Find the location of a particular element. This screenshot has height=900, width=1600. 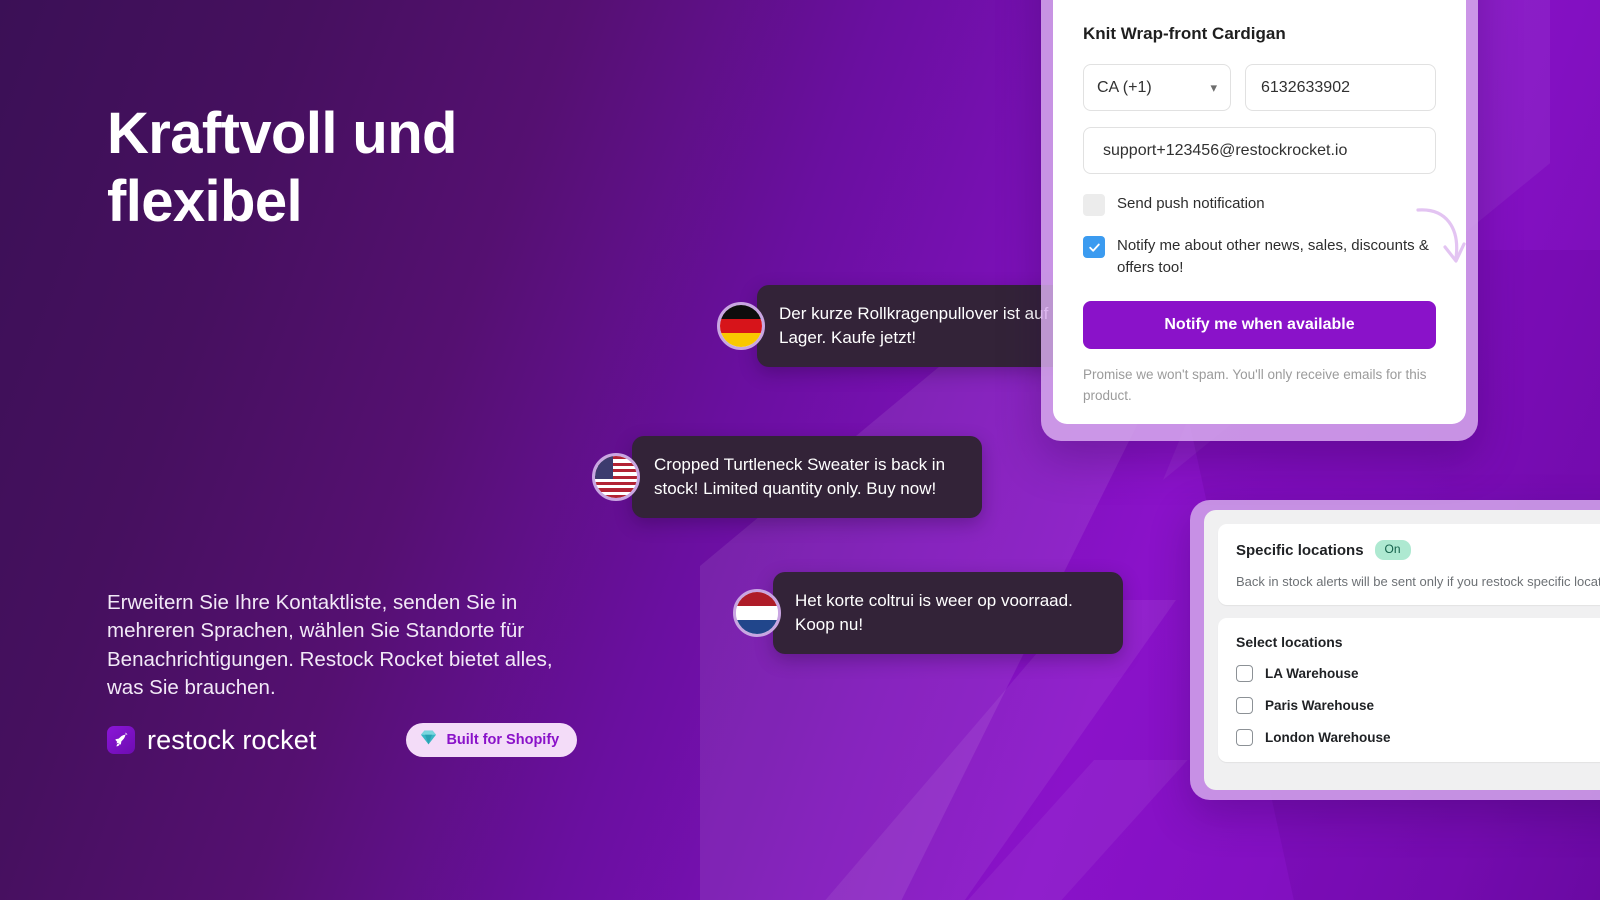

diamond-gem-icon is located at coordinates (428, 740).